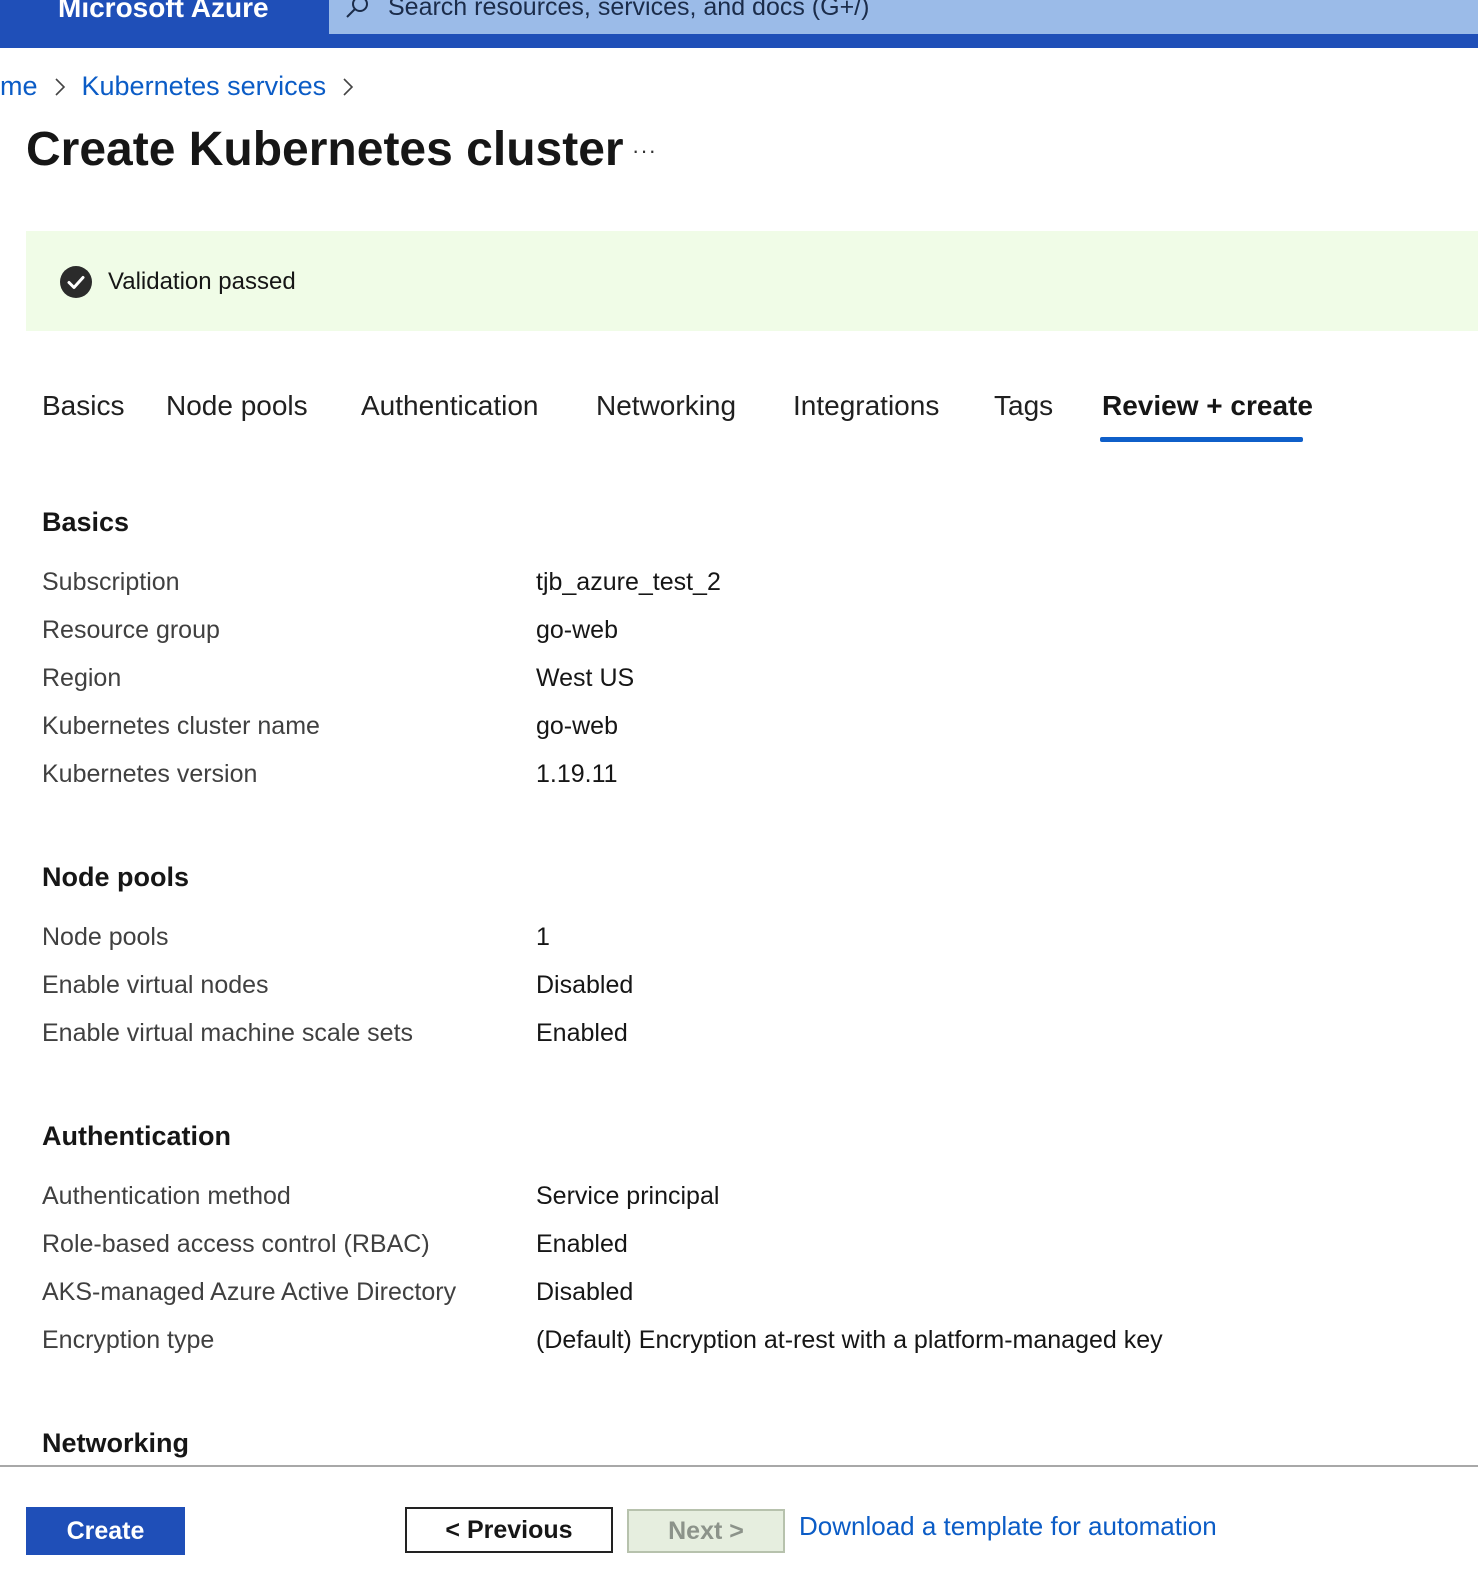 The image size is (1478, 1573). What do you see at coordinates (83, 406) in the screenshot?
I see `tab-basics: Basics` at bounding box center [83, 406].